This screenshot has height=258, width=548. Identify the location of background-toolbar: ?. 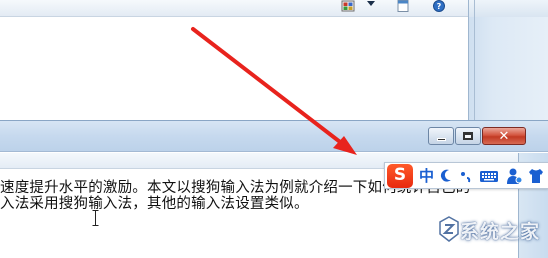
(237, 8).